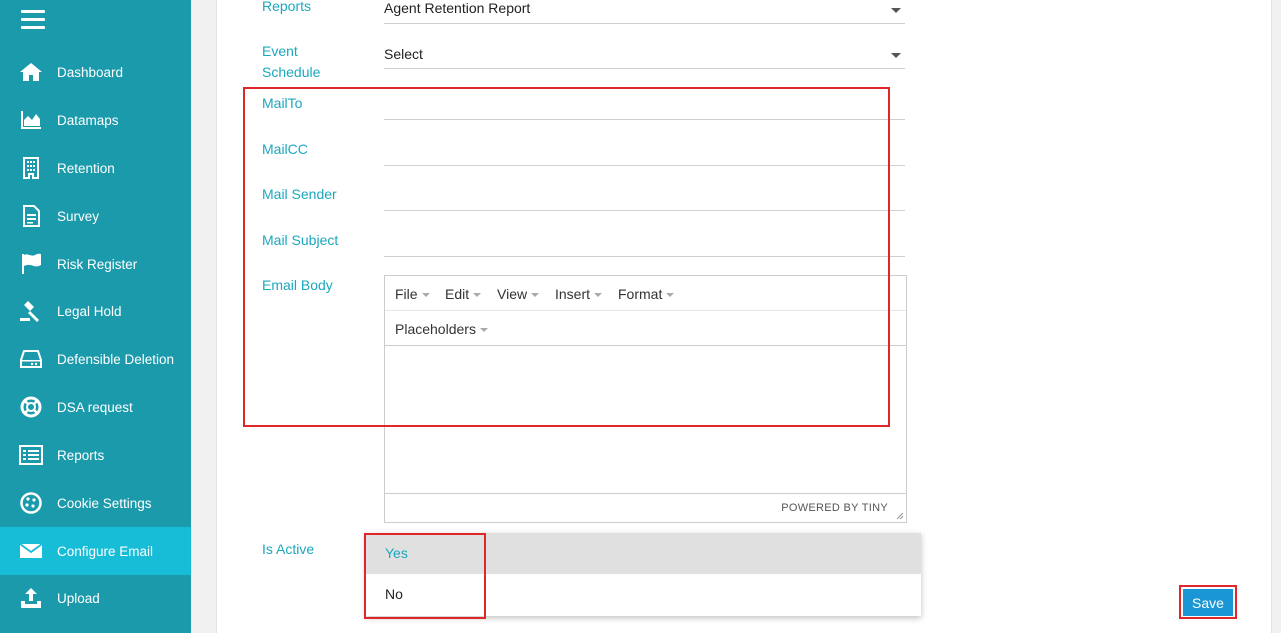 Image resolution: width=1281 pixels, height=633 pixels. Describe the element at coordinates (78, 216) in the screenshot. I see `sidebar-item-label: Survey` at that location.